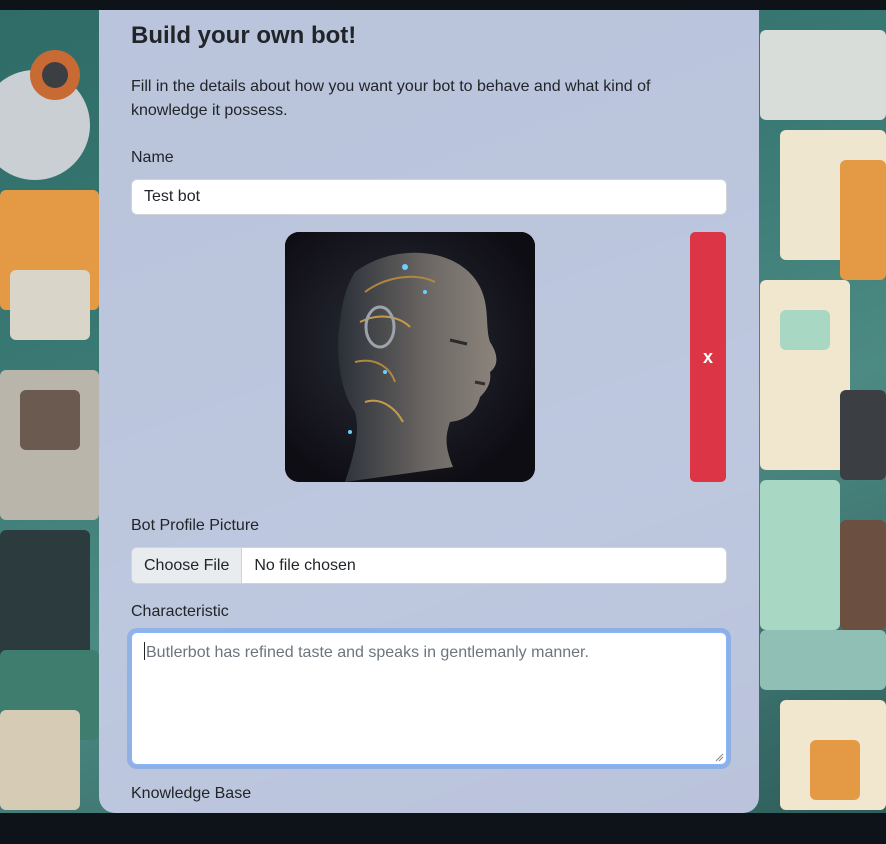 The height and width of the screenshot is (844, 886). I want to click on resize-grip-icon, so click(719, 757).